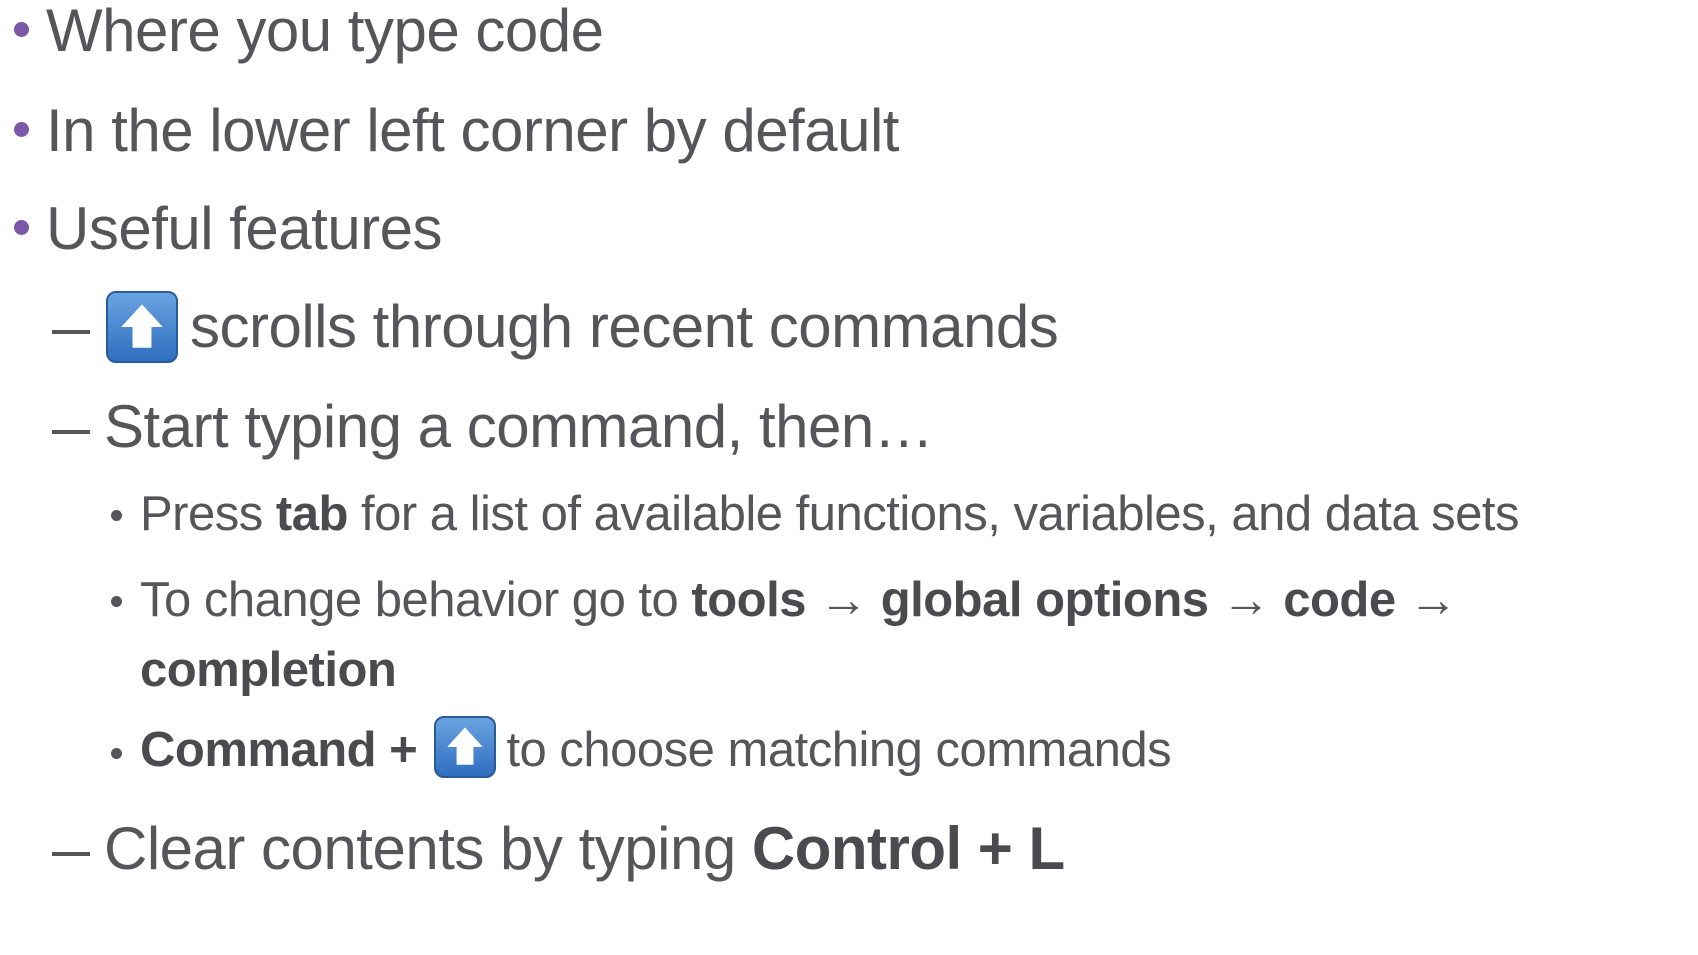  What do you see at coordinates (1044, 600) in the screenshot?
I see `menu-global-options: global options` at bounding box center [1044, 600].